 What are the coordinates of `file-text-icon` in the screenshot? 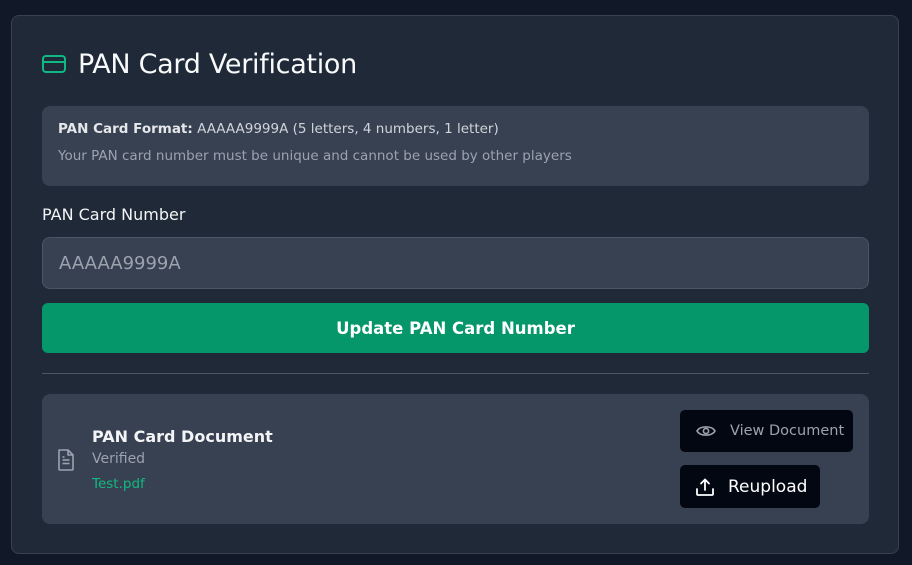 It's located at (67, 460).